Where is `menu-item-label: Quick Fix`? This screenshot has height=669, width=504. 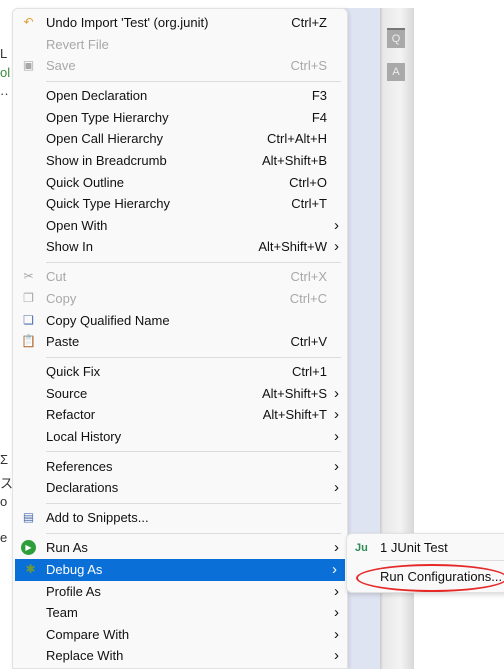
menu-item-label: Quick Fix is located at coordinates (73, 372).